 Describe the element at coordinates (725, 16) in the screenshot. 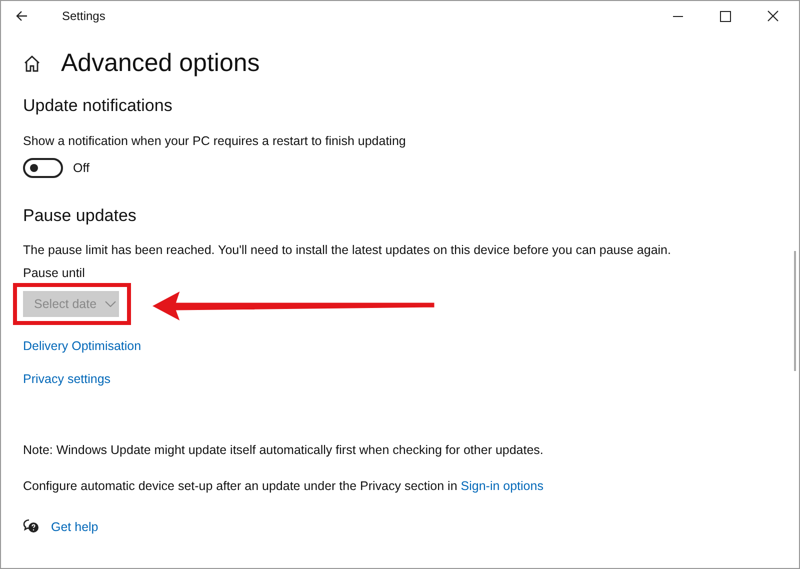

I see `maximize-icon` at that location.